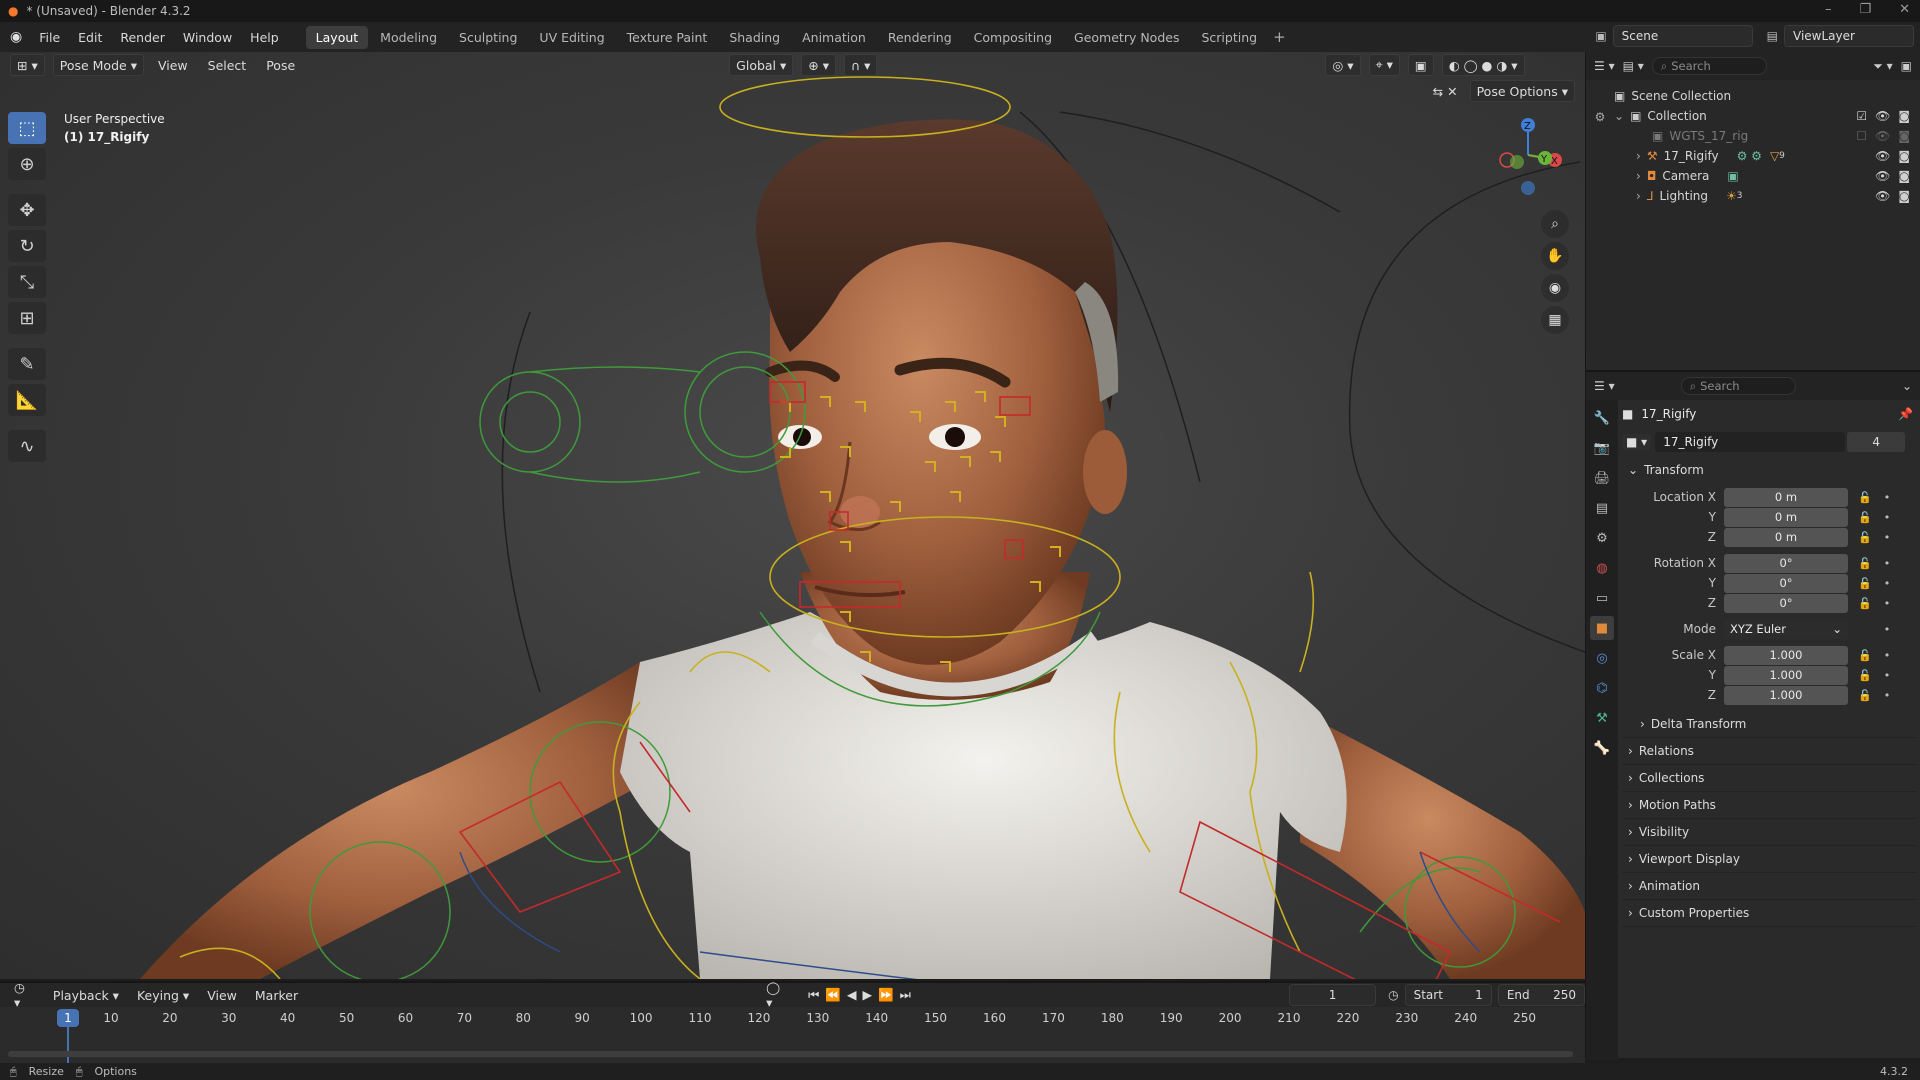  What do you see at coordinates (1528, 155) in the screenshot?
I see `axis-gizmo-icon: Z X Y` at bounding box center [1528, 155].